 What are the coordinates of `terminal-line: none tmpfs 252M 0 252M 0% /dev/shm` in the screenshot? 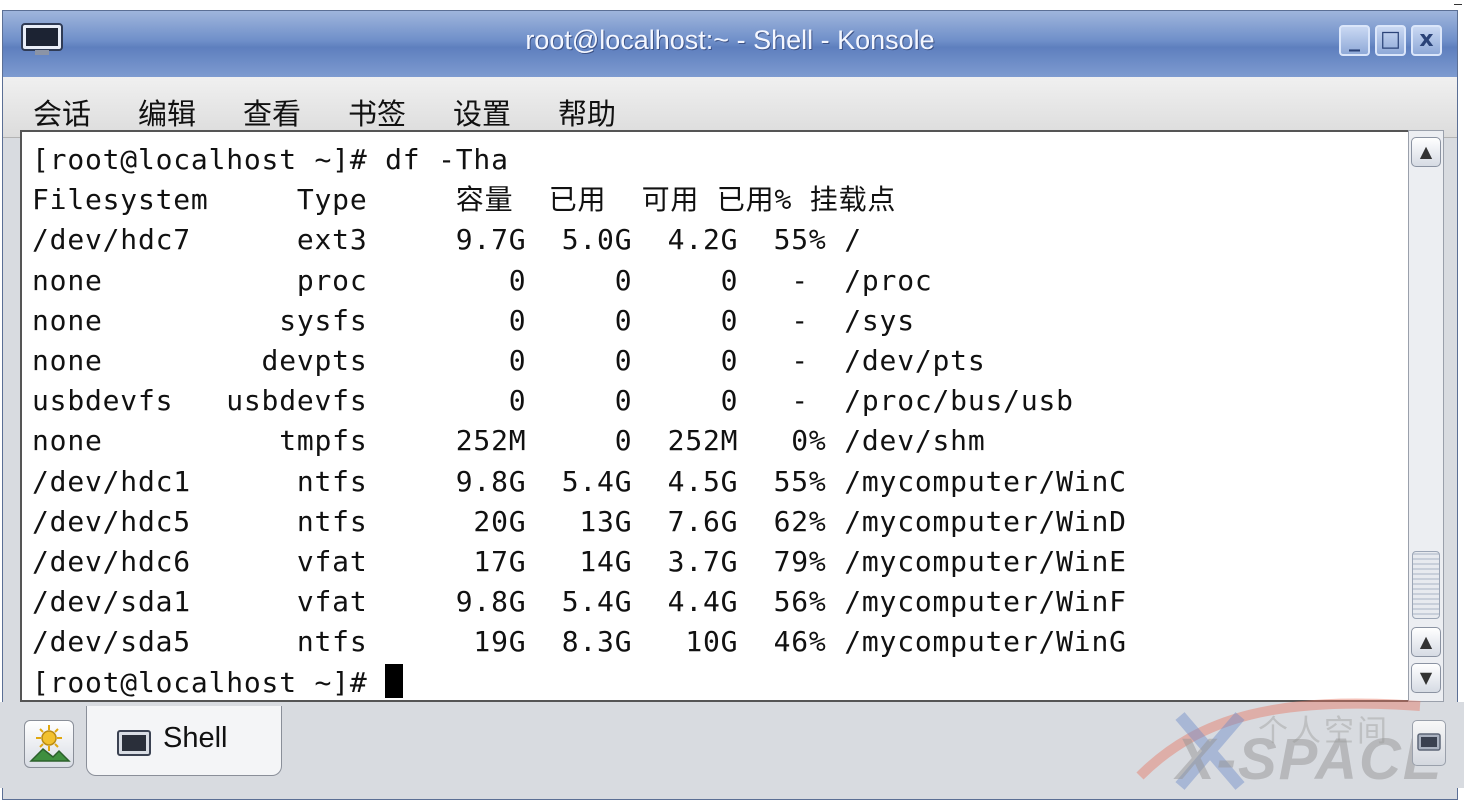 It's located at (509, 441).